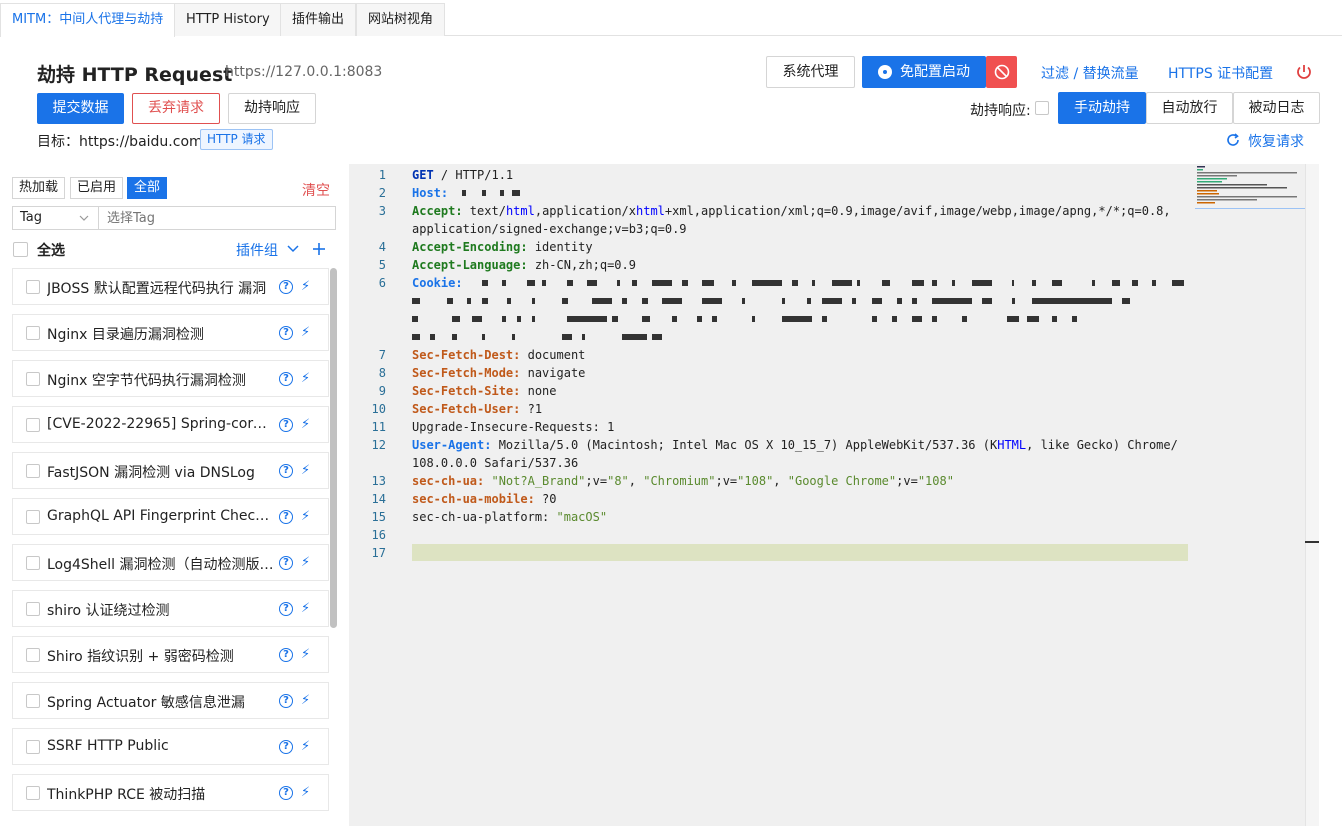 This screenshot has width=1342, height=830. I want to click on plugin-item: Spring Actuator 敏感信息泄漏? ⚡, so click(170, 700).